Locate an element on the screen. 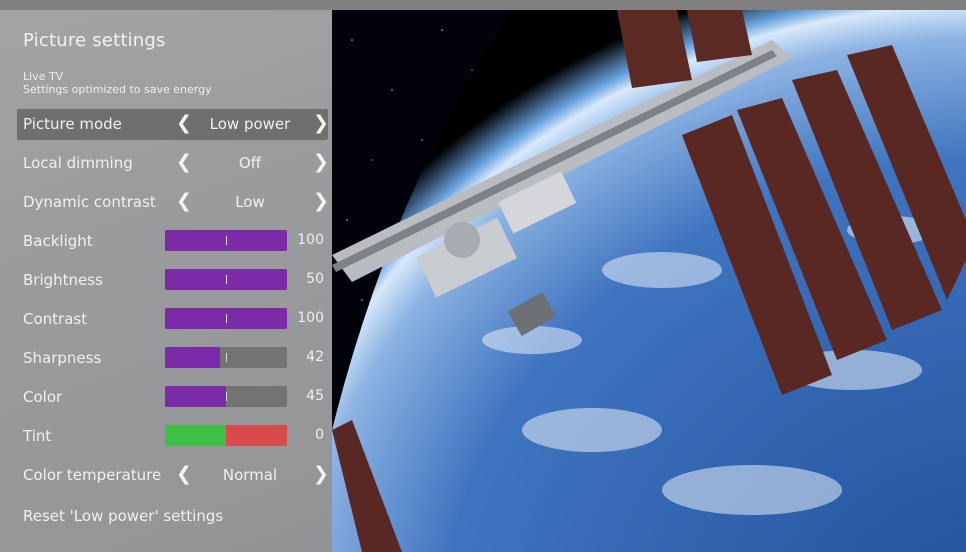 The height and width of the screenshot is (552, 966). color-label: Color is located at coordinates (43, 397).